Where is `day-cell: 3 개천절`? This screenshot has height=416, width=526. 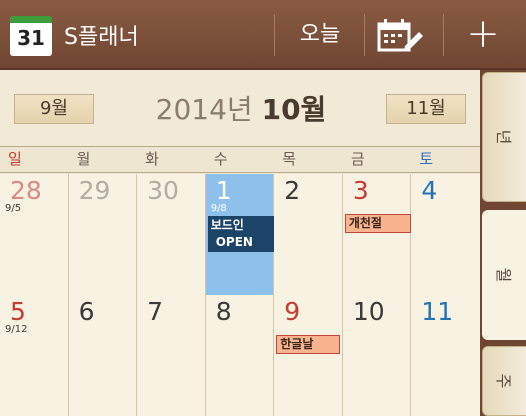 day-cell: 3 개천절 is located at coordinates (377, 234).